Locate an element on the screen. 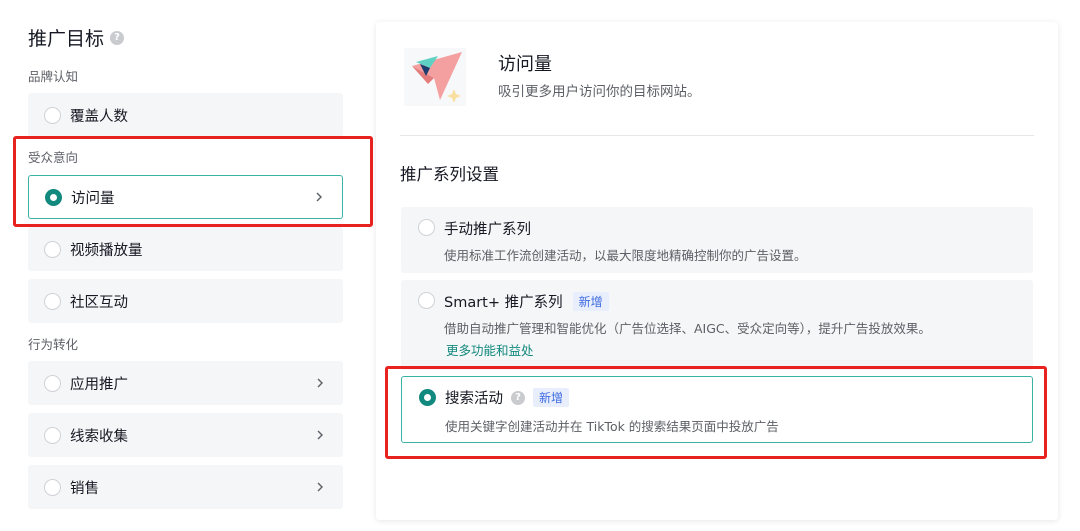 The width and height of the screenshot is (1080, 531). hero-title: 访问量 is located at coordinates (525, 64).